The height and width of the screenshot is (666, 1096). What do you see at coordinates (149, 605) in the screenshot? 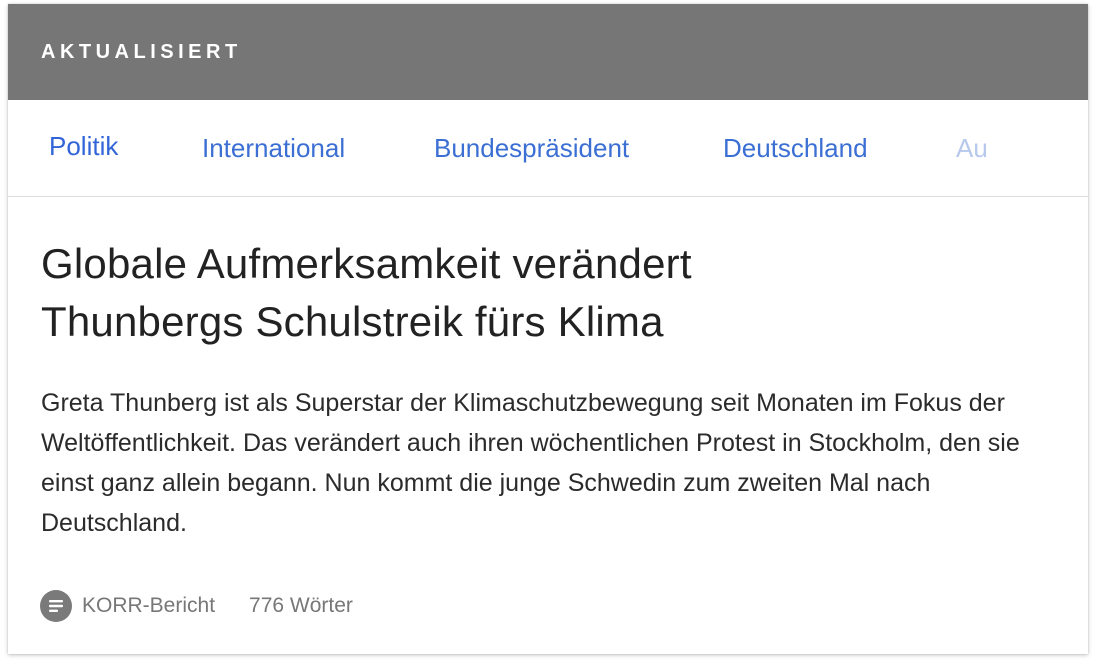
I see `article-type-label: KORR-Bericht` at bounding box center [149, 605].